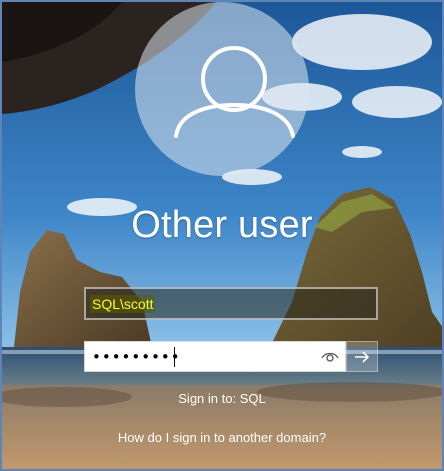 This screenshot has height=471, width=444. What do you see at coordinates (215, 356) in the screenshot?
I see `password-field: •••••••••` at bounding box center [215, 356].